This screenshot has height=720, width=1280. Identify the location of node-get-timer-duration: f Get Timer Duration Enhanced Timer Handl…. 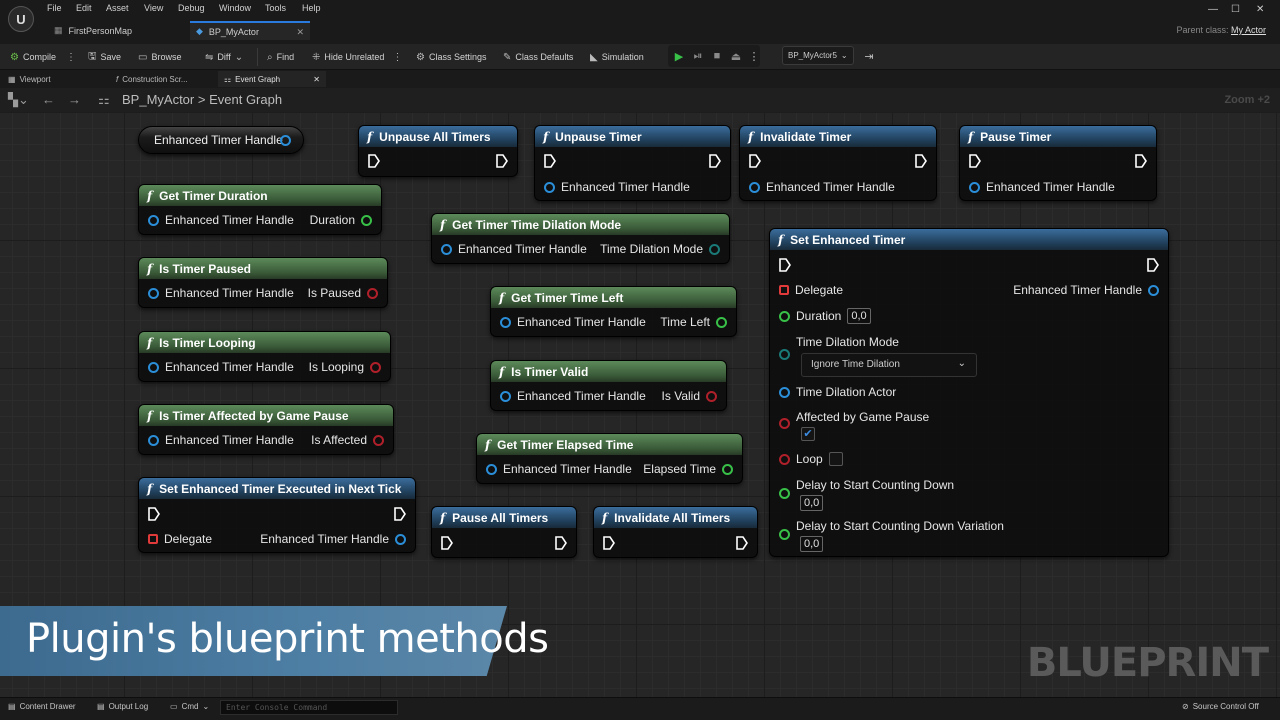
(260, 209).